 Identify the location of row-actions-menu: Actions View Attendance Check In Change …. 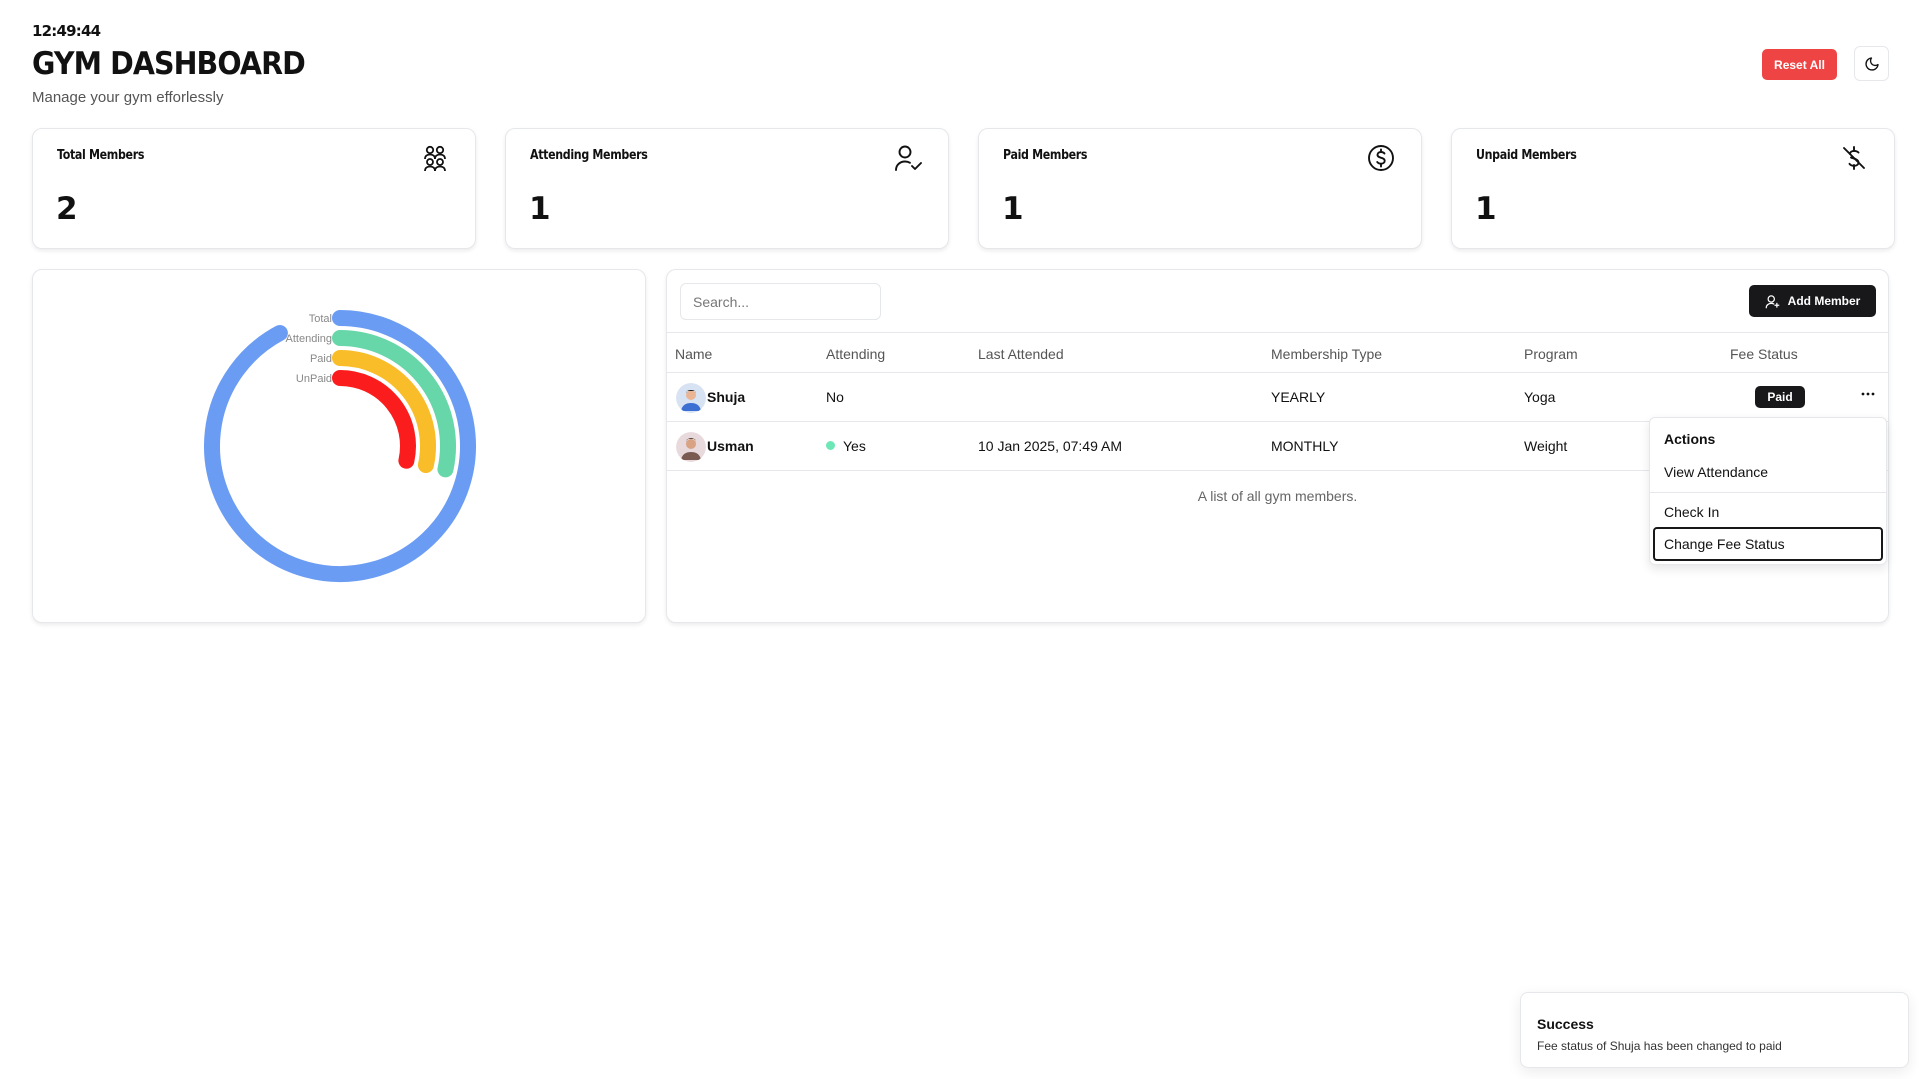
(1768, 491).